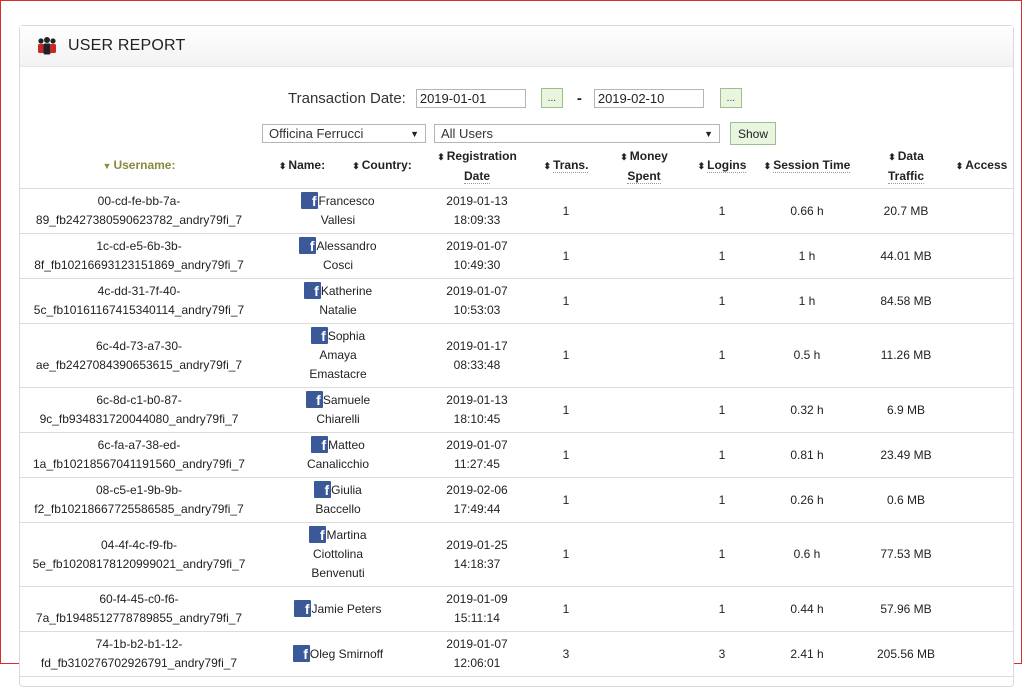 This screenshot has height=687, width=1024. I want to click on registration-date-cell: 2019-01-09 15:11:14, so click(477, 609).